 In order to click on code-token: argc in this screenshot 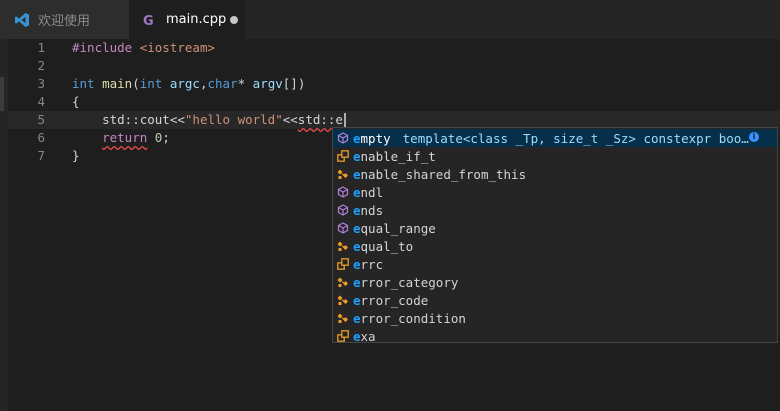, I will do `click(184, 83)`.